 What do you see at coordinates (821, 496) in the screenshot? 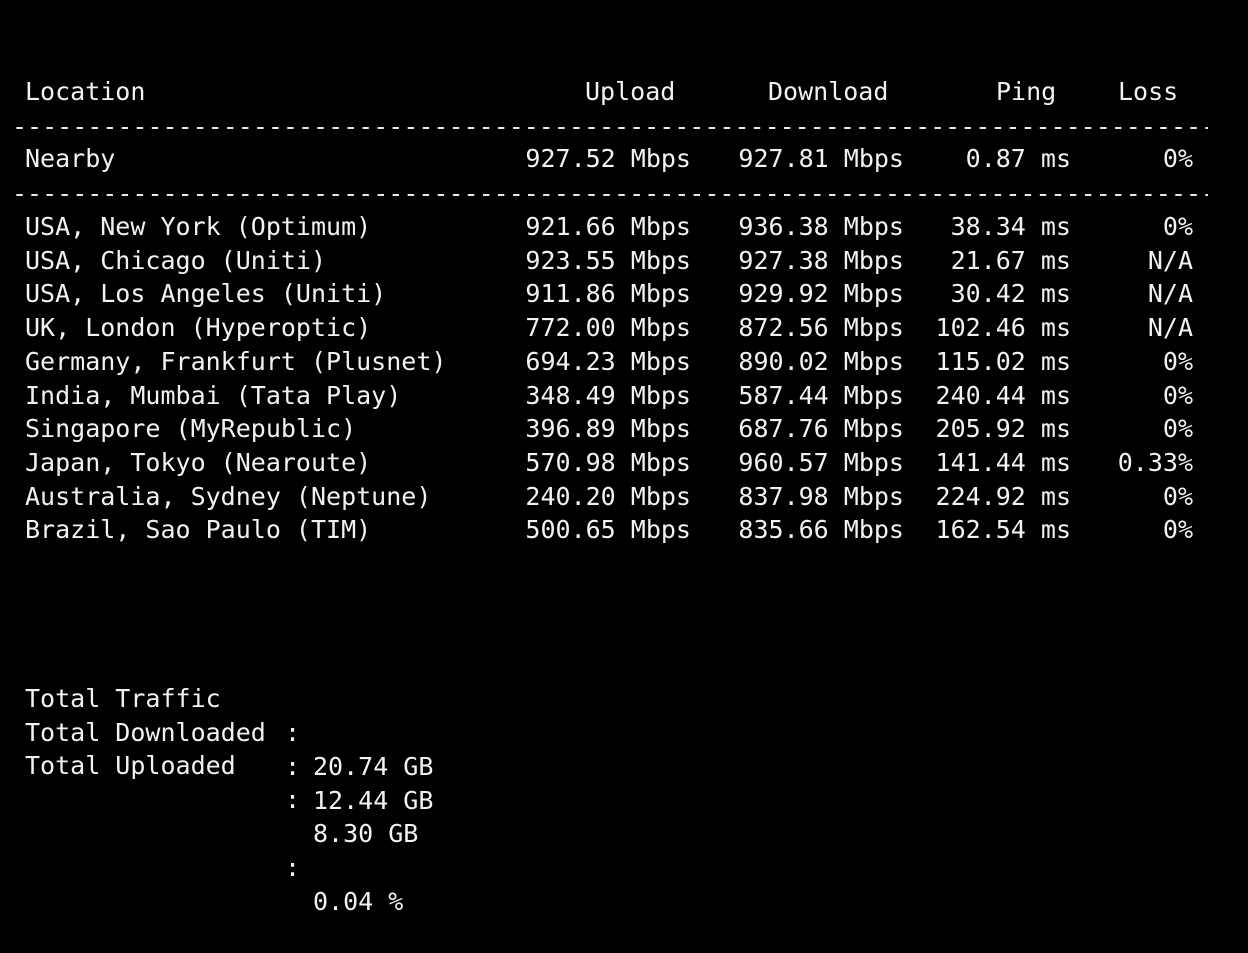
I see `row-download: 837.98 Mbps` at bounding box center [821, 496].